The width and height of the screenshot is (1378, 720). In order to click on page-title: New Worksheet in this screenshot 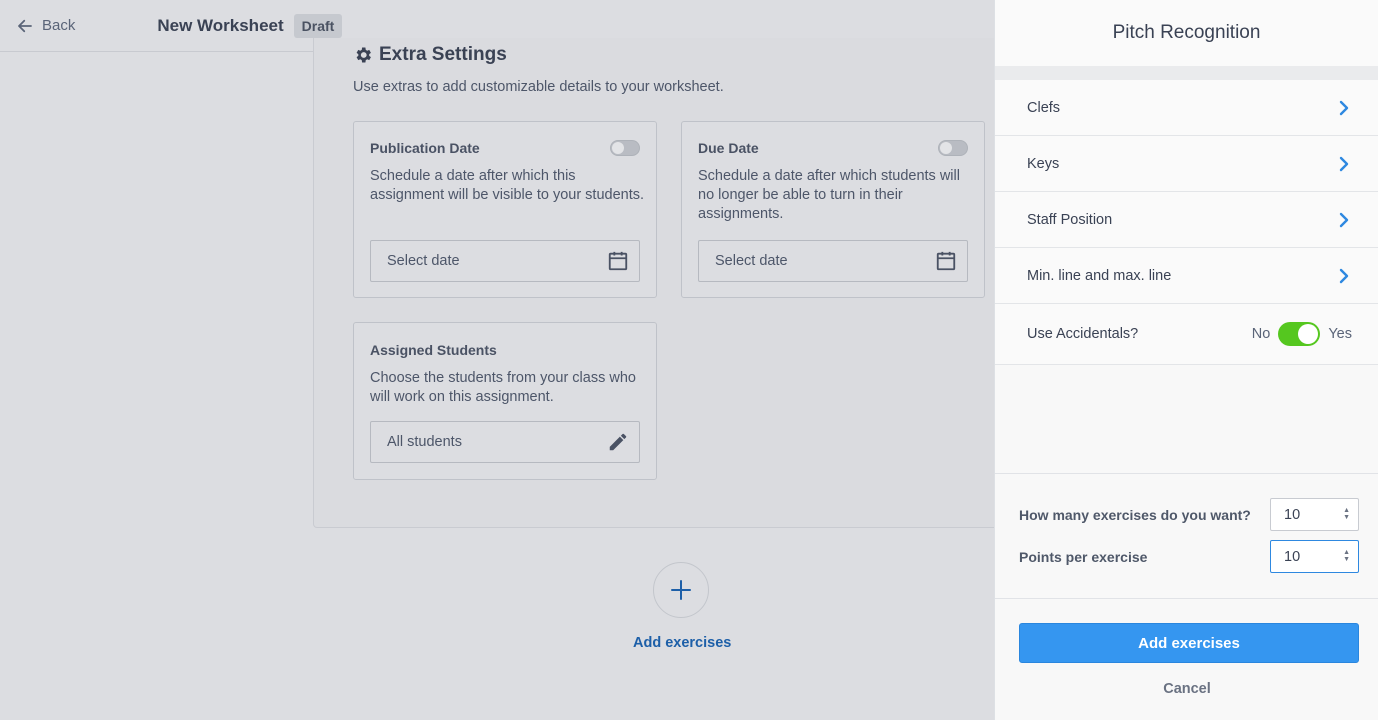, I will do `click(220, 25)`.